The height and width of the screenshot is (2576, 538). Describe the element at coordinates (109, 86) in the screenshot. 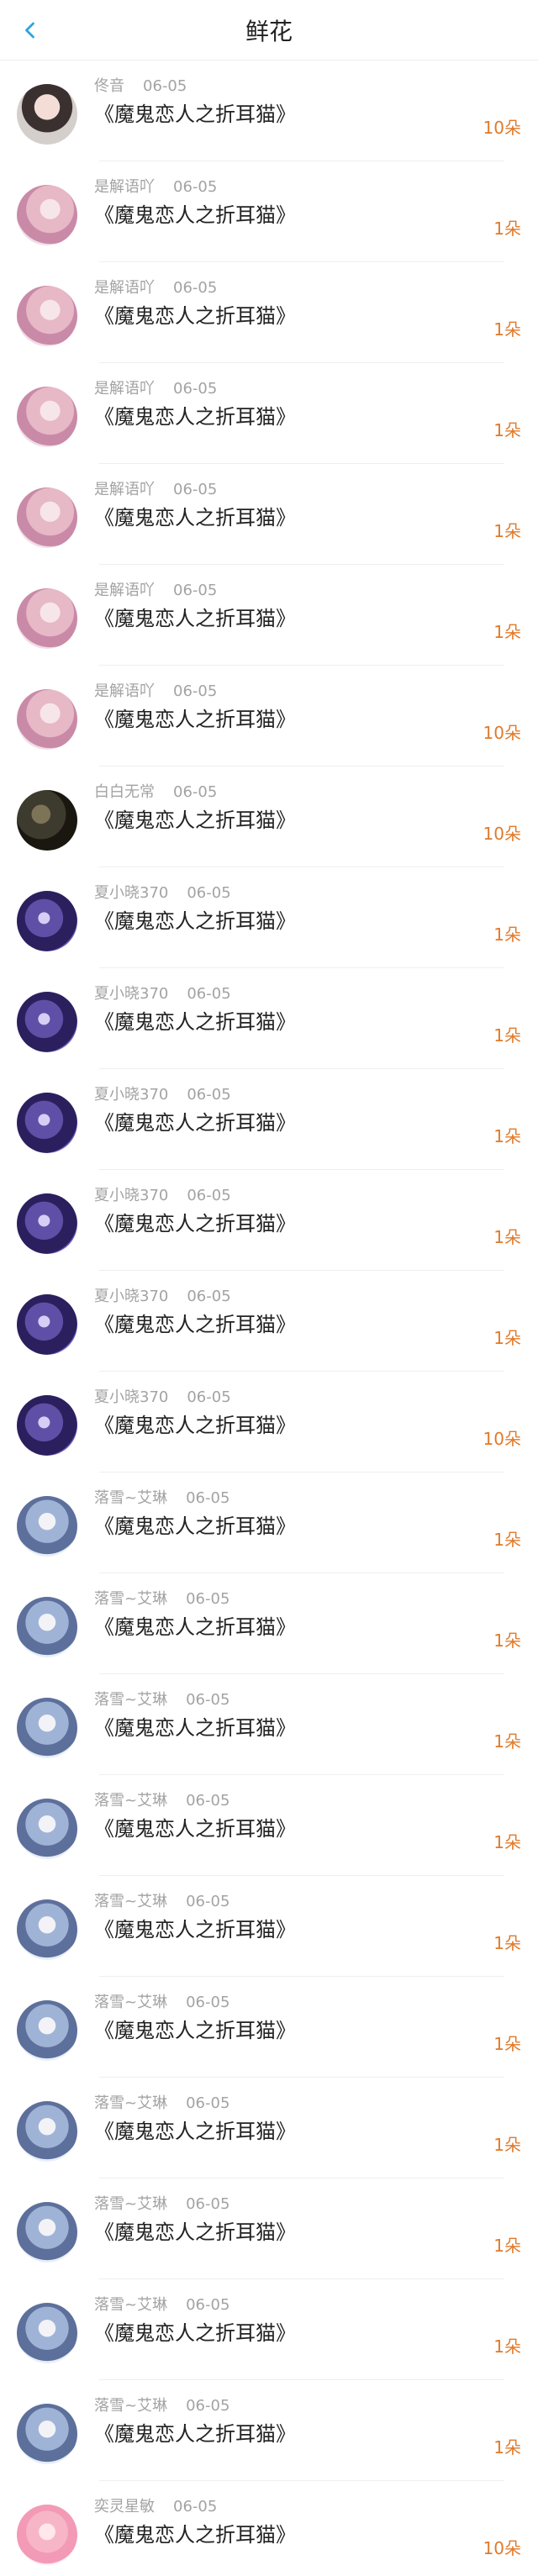

I see `username: 佟音` at that location.